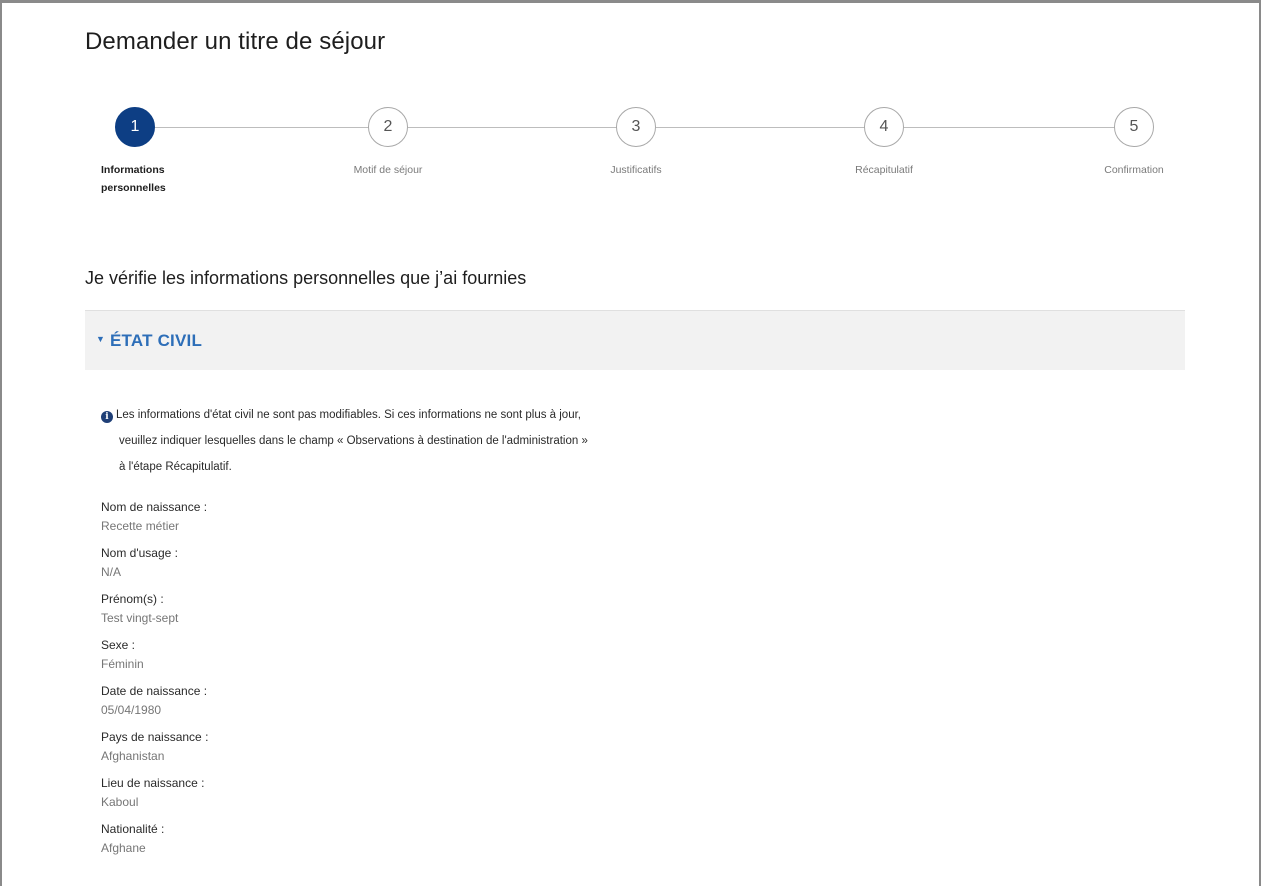  Describe the element at coordinates (120, 802) in the screenshot. I see `field-value: Kaboul` at that location.